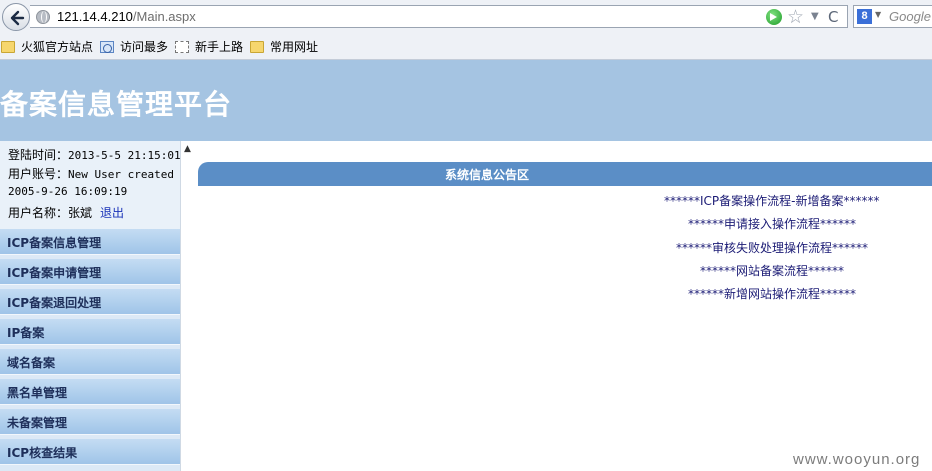  I want to click on menu-item-domain-filing: 域名备案, so click(90, 362).